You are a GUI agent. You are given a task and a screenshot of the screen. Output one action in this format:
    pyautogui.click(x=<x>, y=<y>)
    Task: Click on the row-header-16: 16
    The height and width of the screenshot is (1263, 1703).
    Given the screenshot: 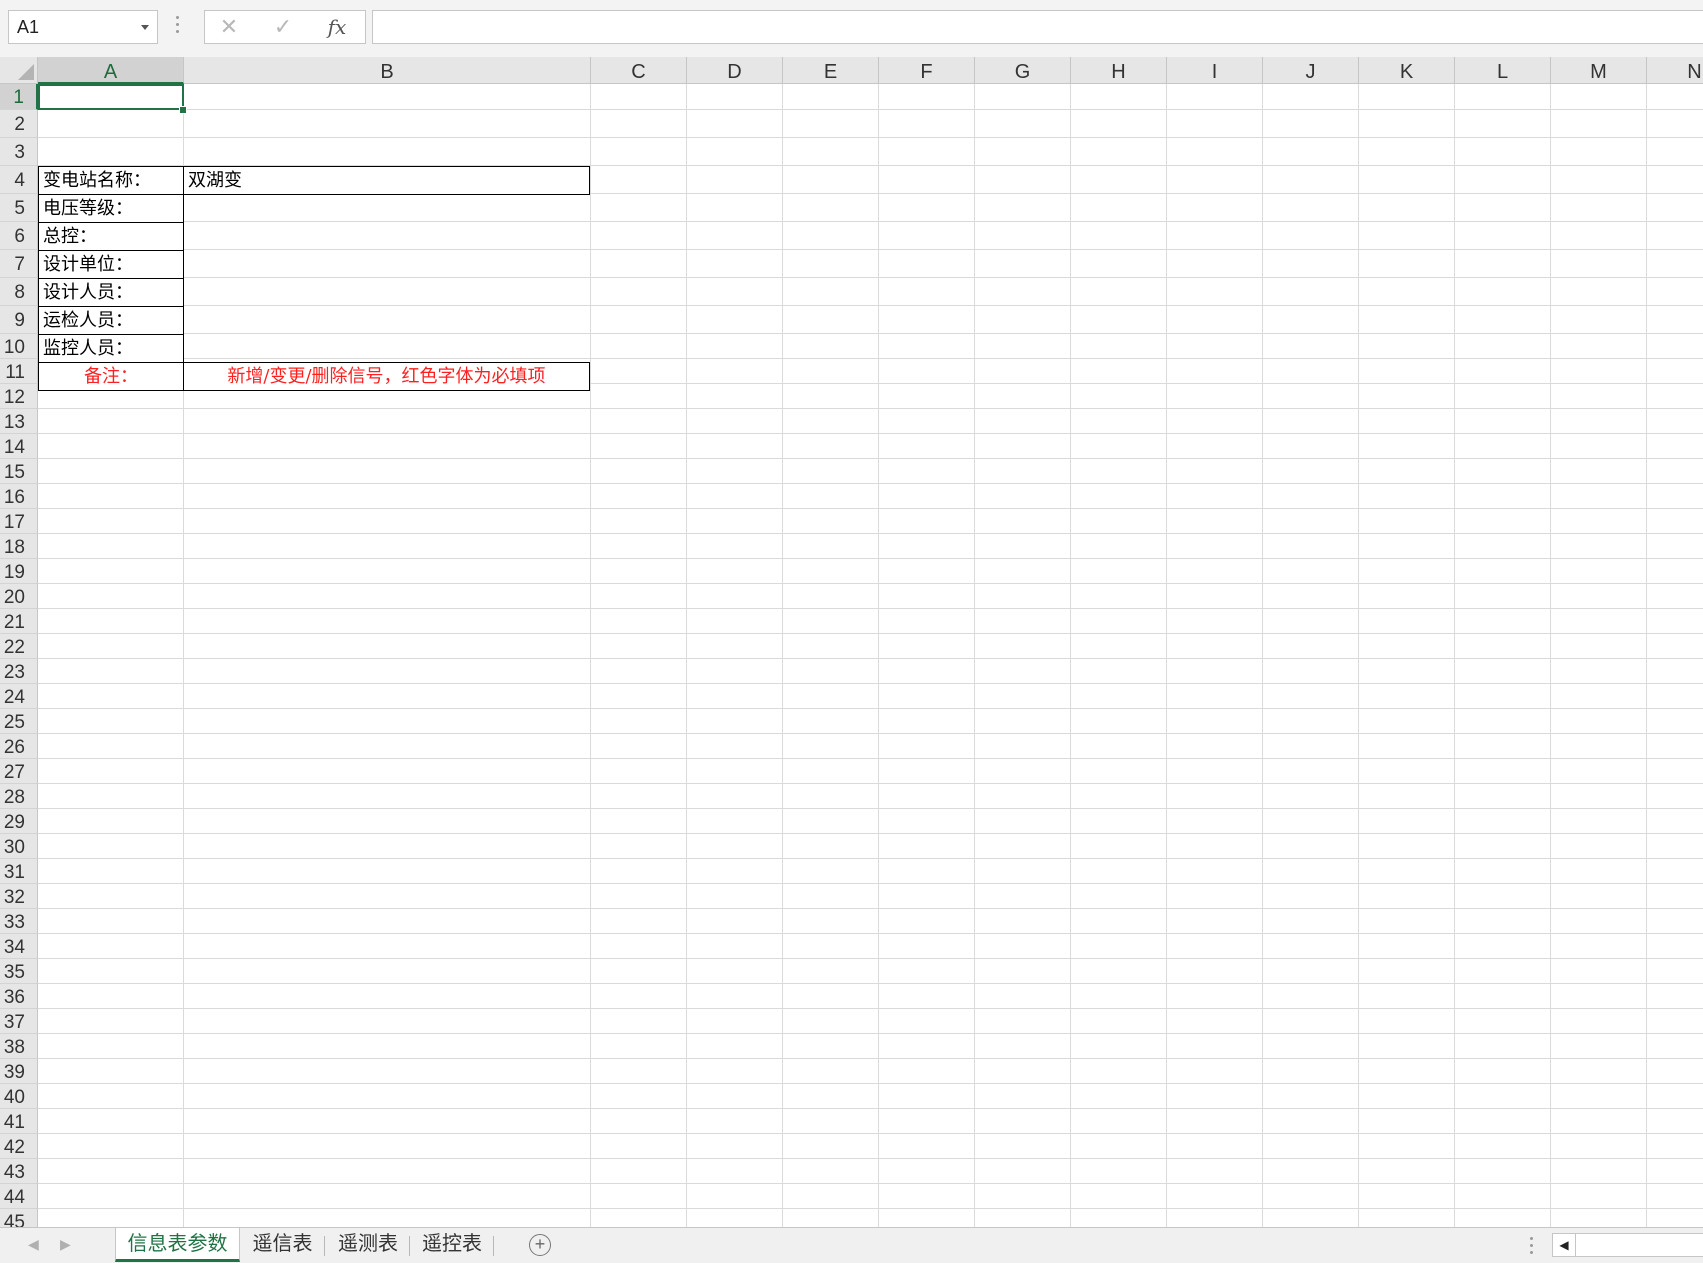 What is the action you would take?
    pyautogui.click(x=19, y=496)
    